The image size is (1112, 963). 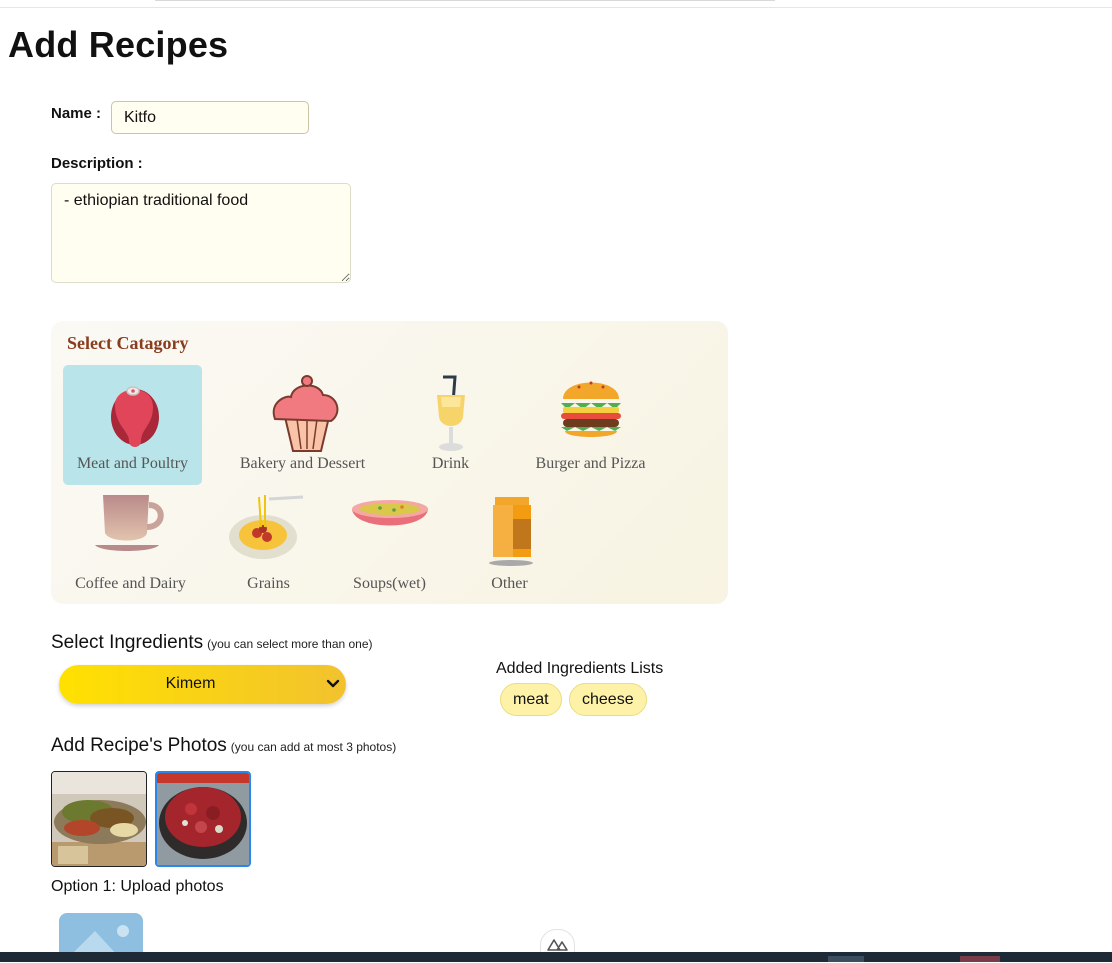 What do you see at coordinates (305, 413) in the screenshot?
I see `cupcake-icon` at bounding box center [305, 413].